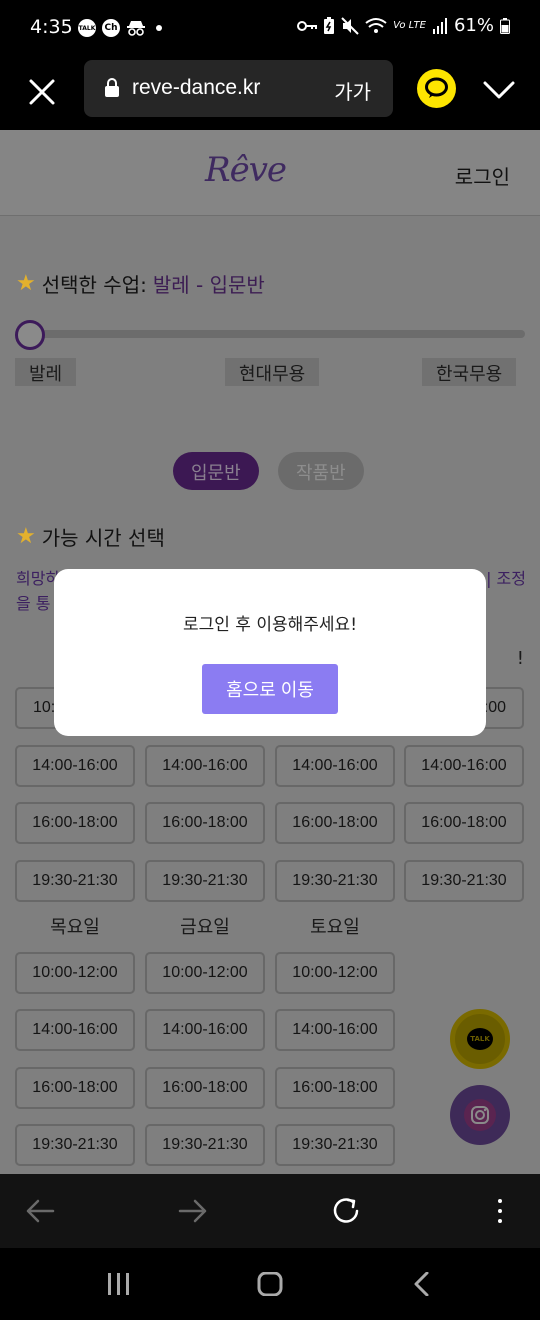 Image resolution: width=540 pixels, height=1320 pixels. I want to click on system-icons: Vo LTE 61%, so click(403, 25).